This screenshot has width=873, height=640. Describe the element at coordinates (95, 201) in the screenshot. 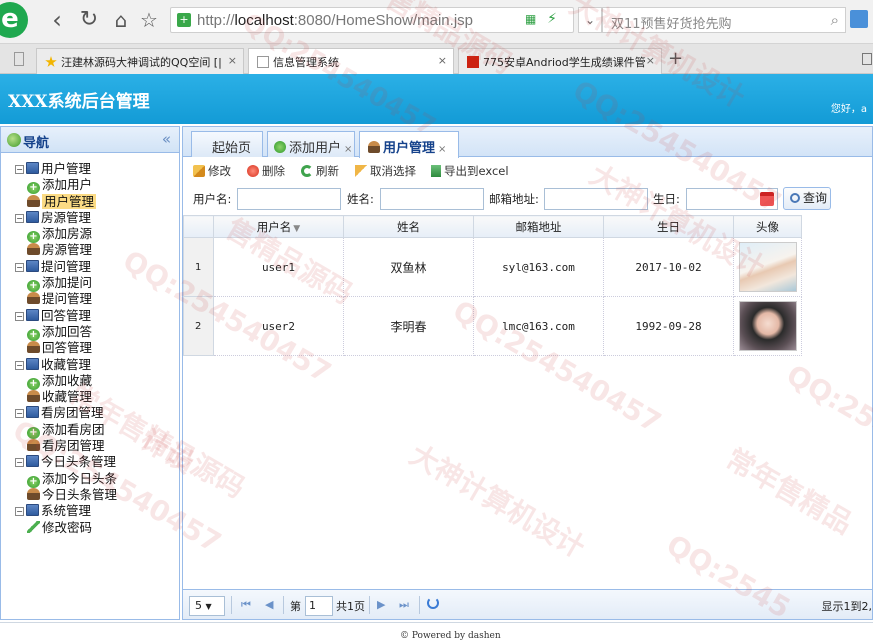

I see `tree-item: 用户管理` at that location.